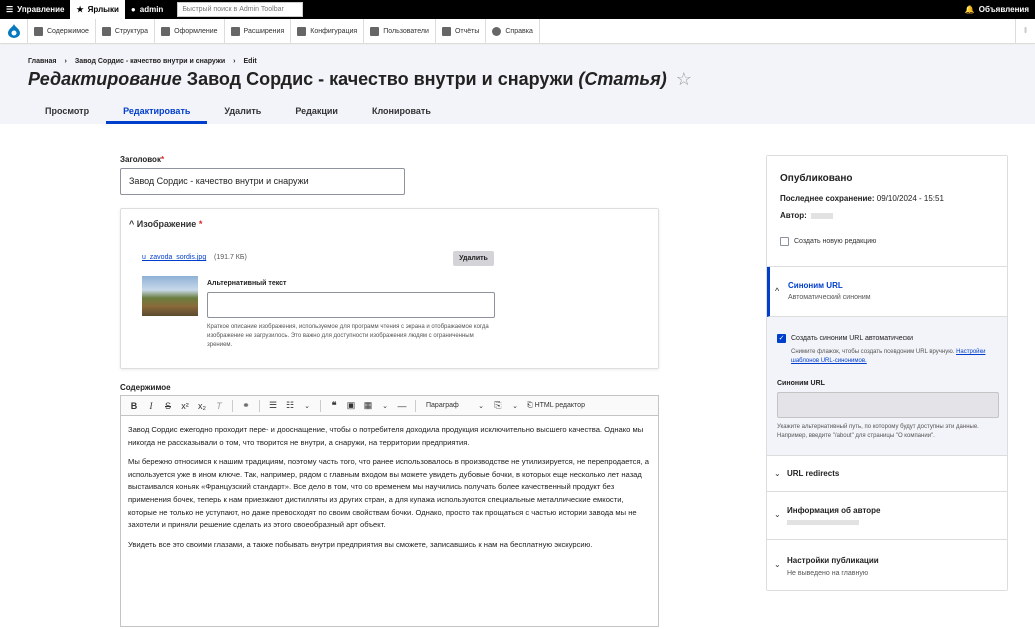 This screenshot has height=629, width=1035. Describe the element at coordinates (530, 405) in the screenshot. I see `code-icon: ⎗` at that location.